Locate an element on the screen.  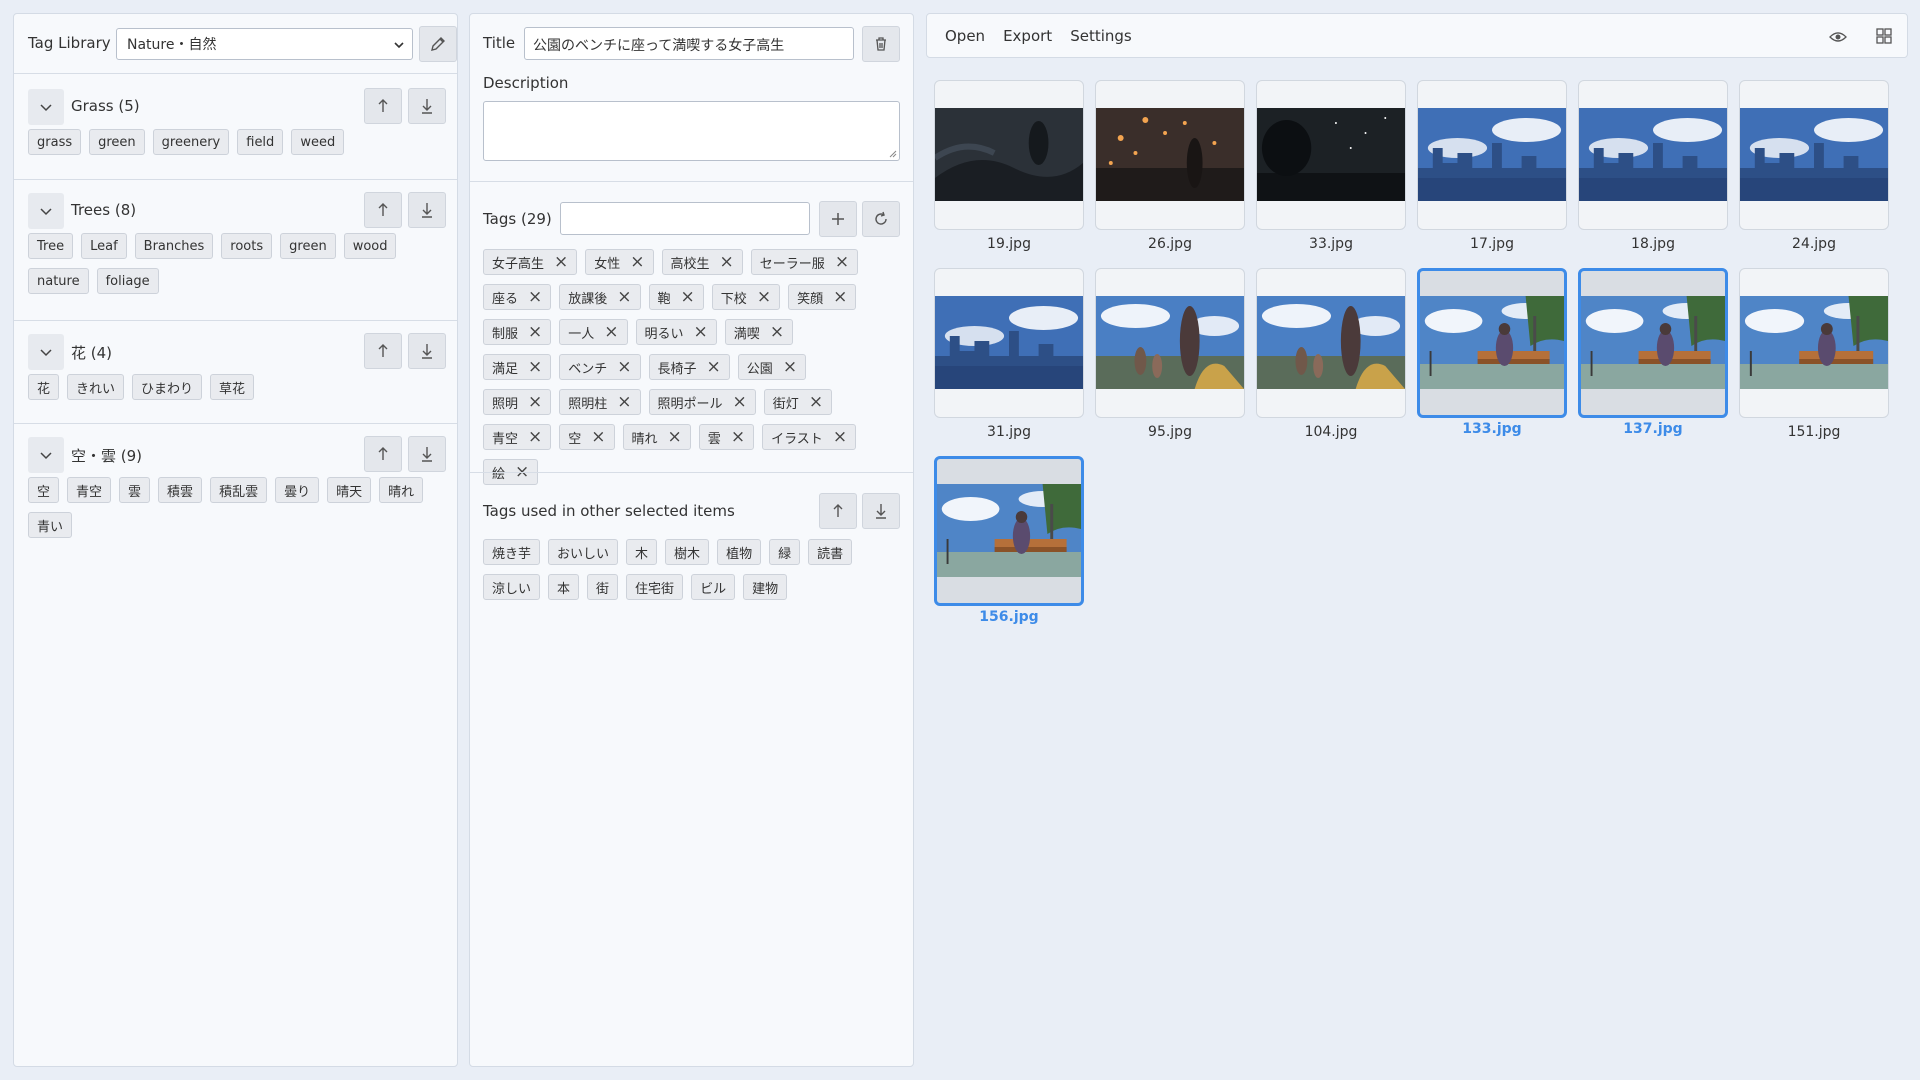
library-tag-chip: Tree is located at coordinates (51, 246).